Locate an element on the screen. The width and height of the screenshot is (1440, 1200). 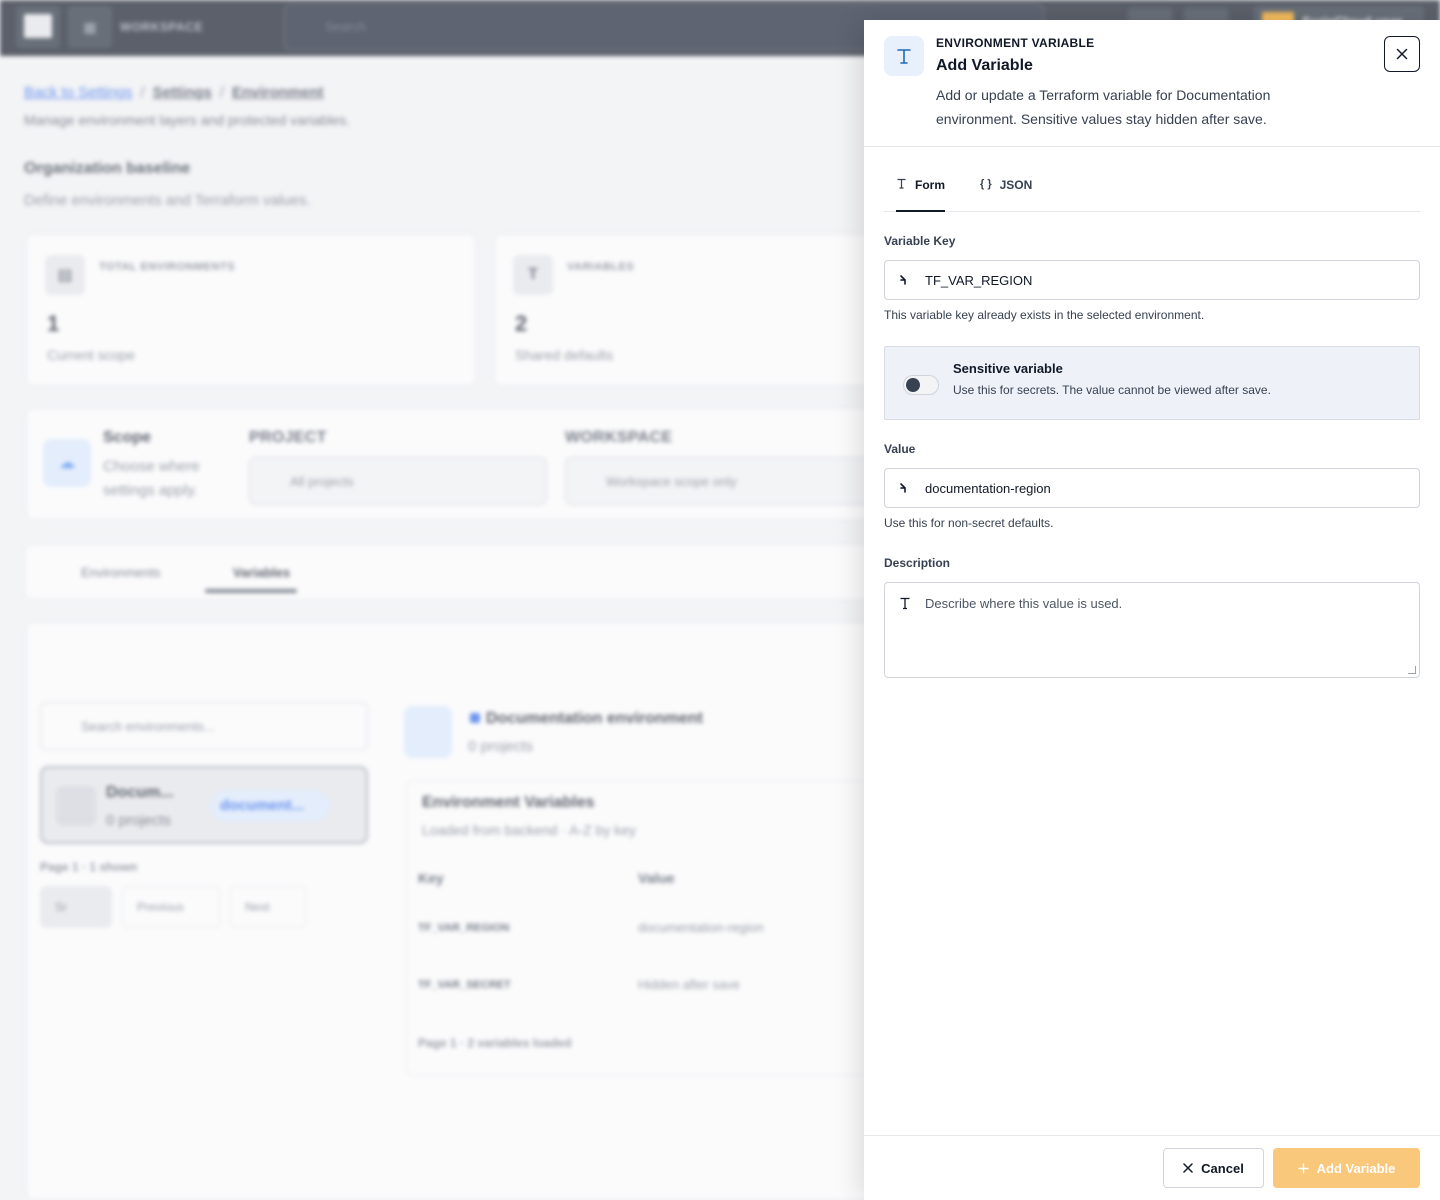
description-textarea: Describe where this value is used. is located at coordinates (1152, 630).